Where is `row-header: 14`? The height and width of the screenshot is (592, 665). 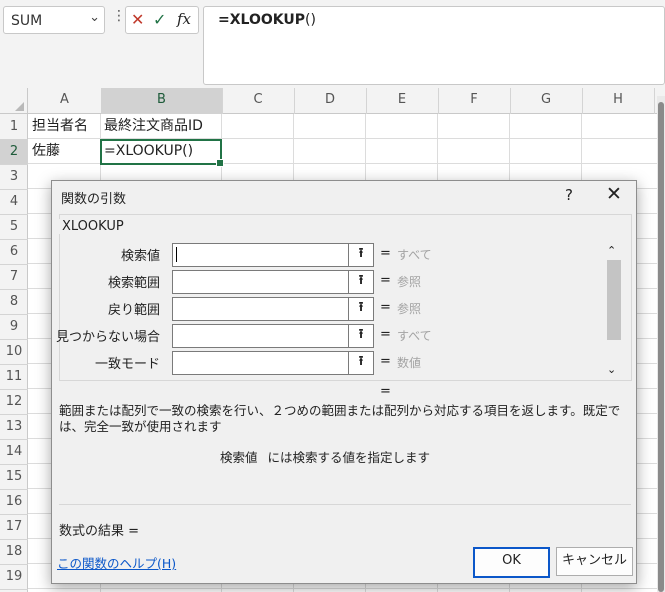
row-header: 14 is located at coordinates (14, 452).